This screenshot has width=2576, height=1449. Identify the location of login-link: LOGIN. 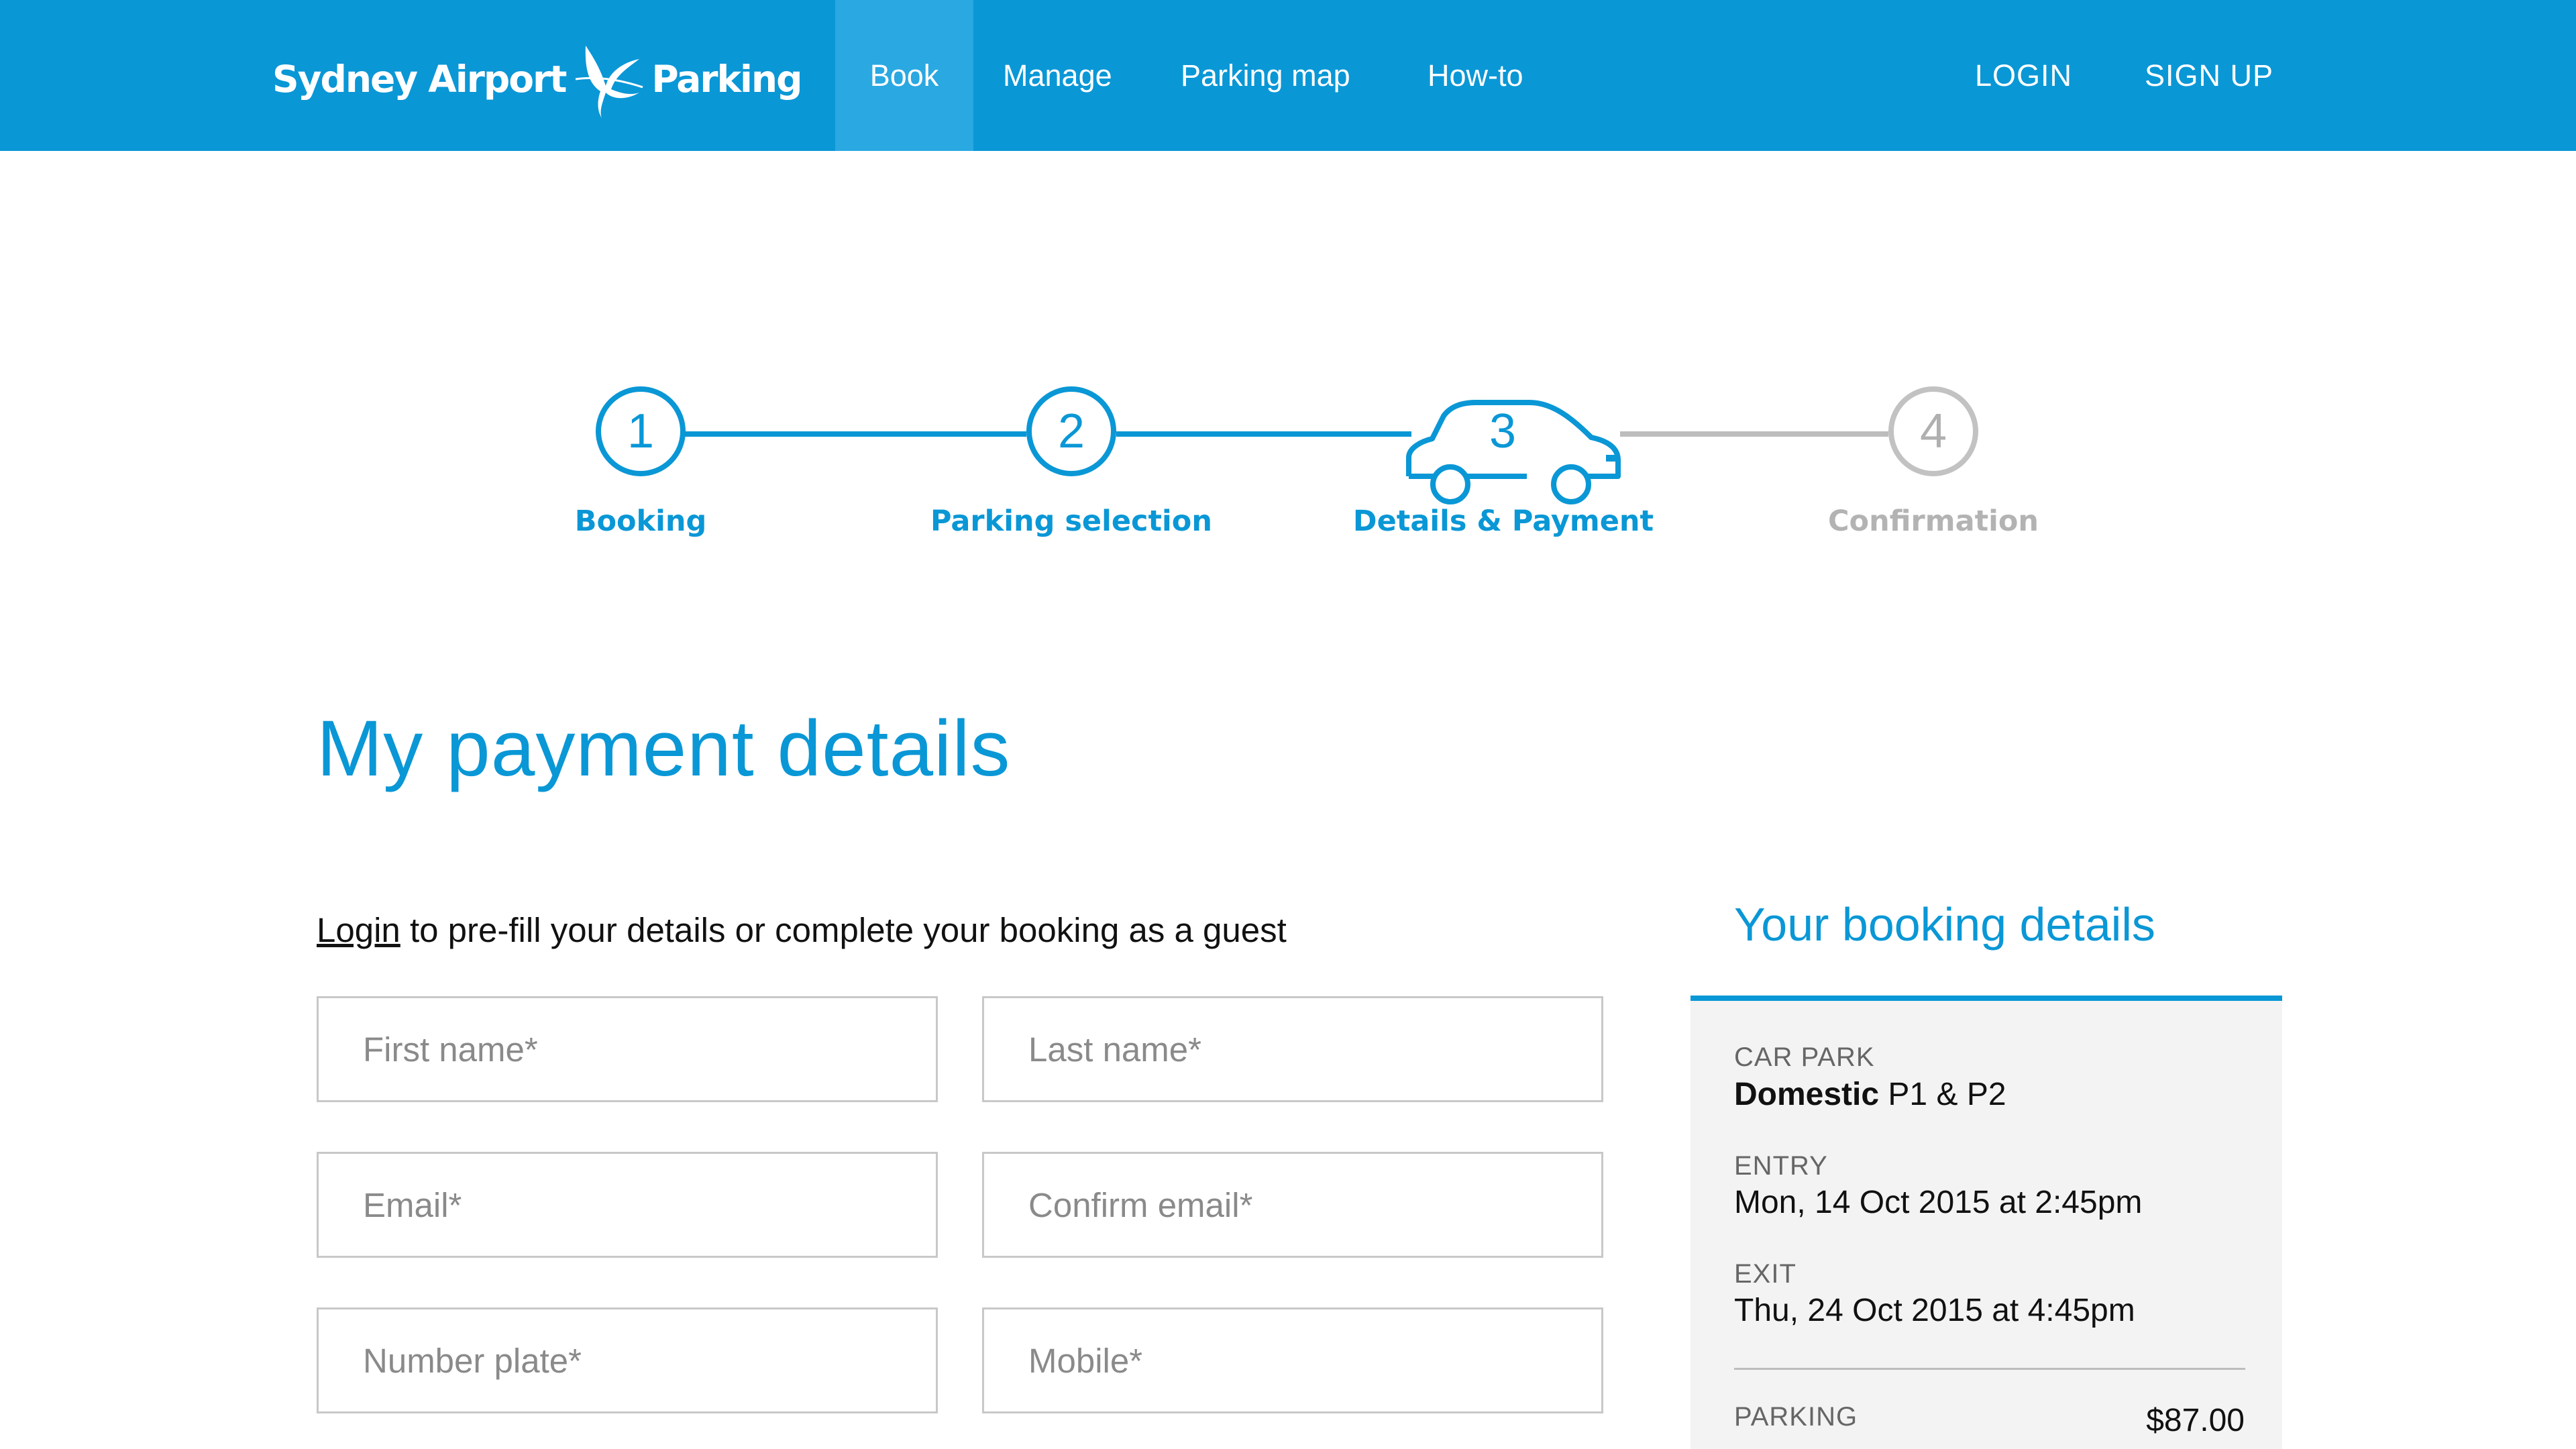
(2023, 75).